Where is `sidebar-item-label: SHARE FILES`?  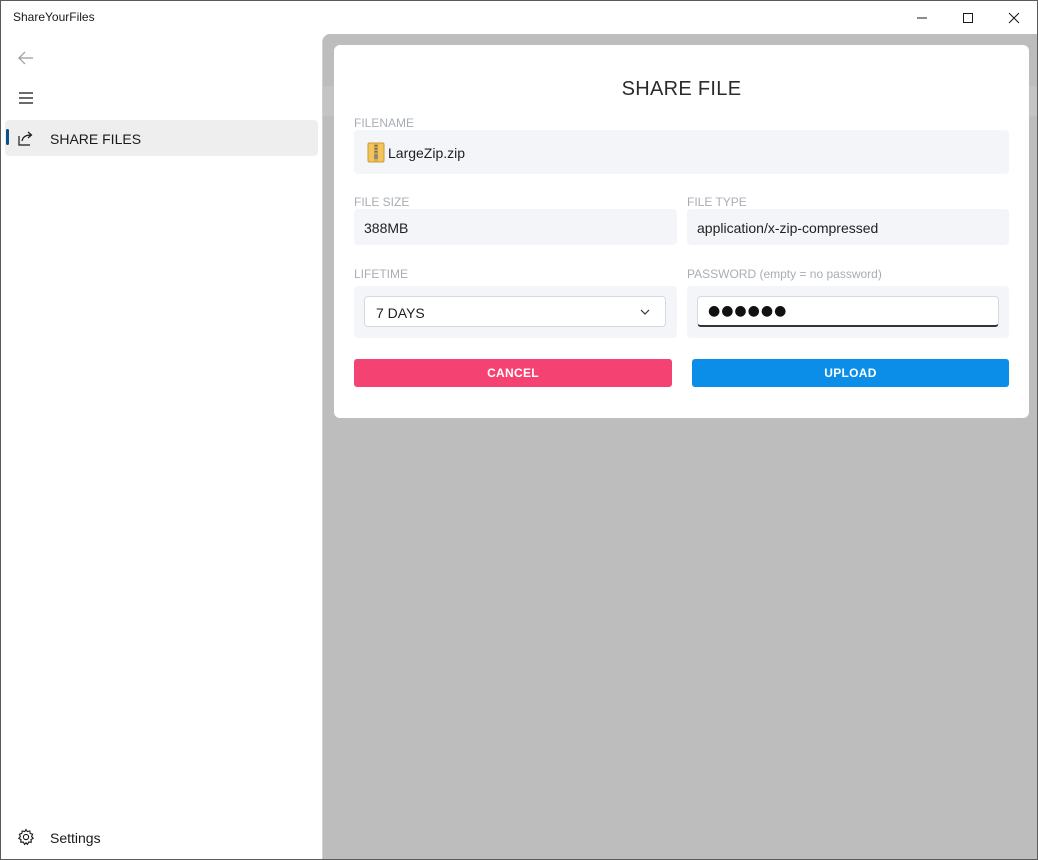 sidebar-item-label: SHARE FILES is located at coordinates (96, 139).